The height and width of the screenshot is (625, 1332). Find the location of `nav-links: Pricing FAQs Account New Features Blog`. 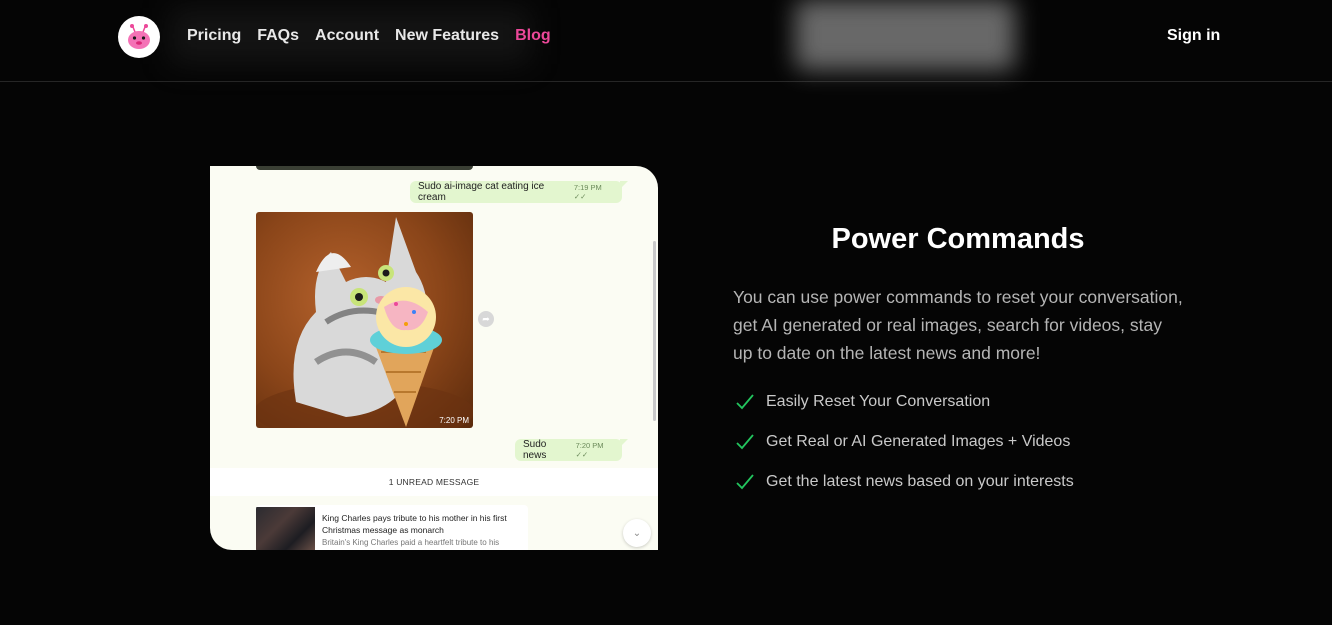

nav-links: Pricing FAQs Account New Features Blog is located at coordinates (369, 36).